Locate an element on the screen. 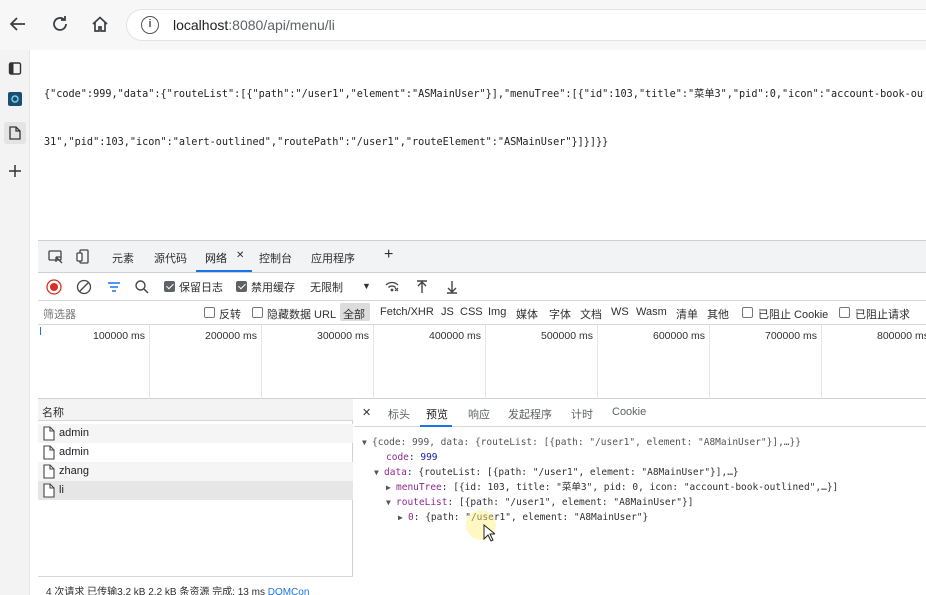  filter-type-all: 全部 is located at coordinates (354, 314).